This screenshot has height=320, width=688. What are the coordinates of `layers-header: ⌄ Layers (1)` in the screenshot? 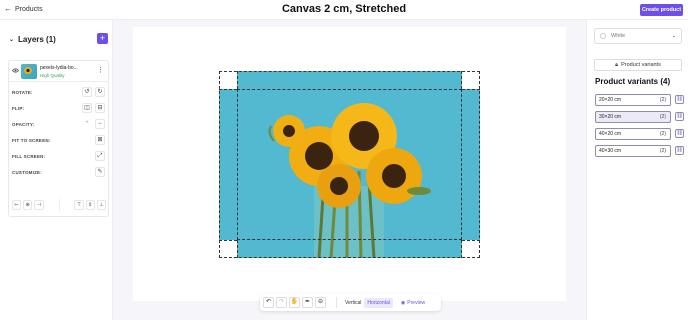 It's located at (32, 39).